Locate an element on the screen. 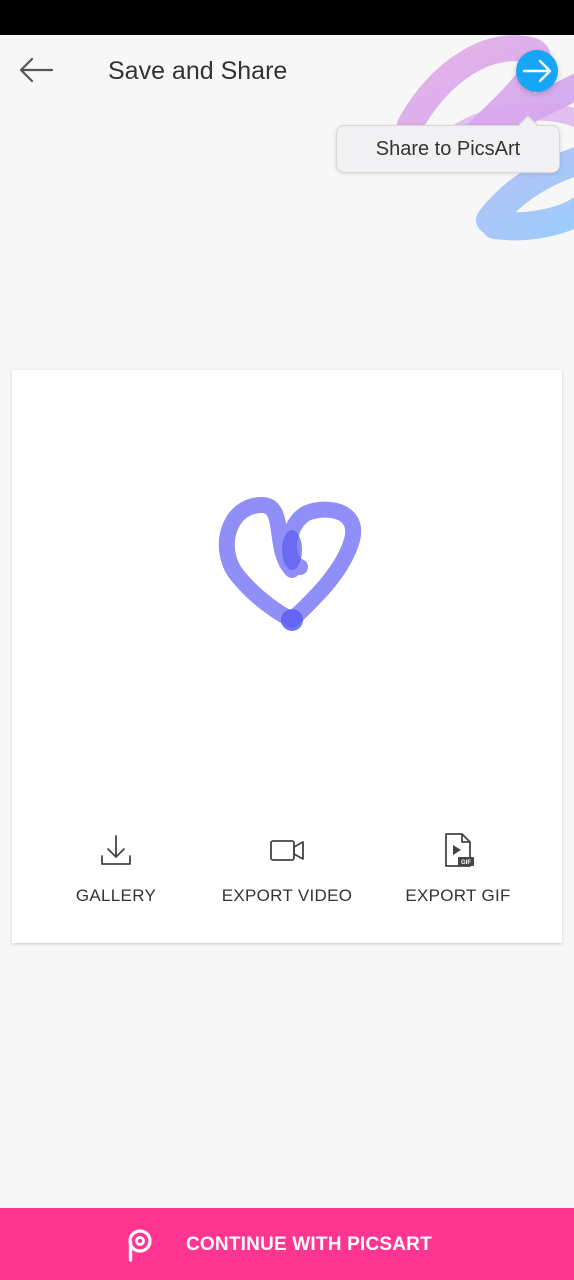 The width and height of the screenshot is (574, 1280). gallery-button: GALLERY is located at coordinates (116, 872).